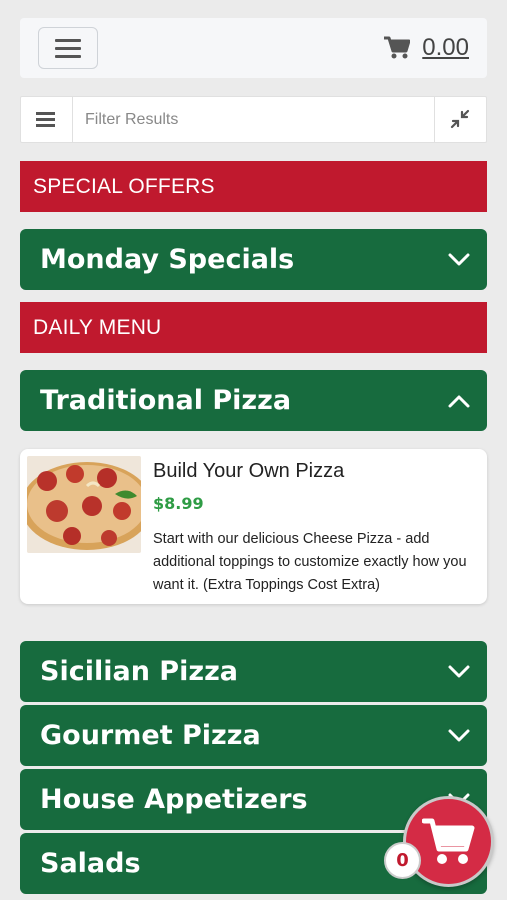  I want to click on floating-cart-button, so click(448, 841).